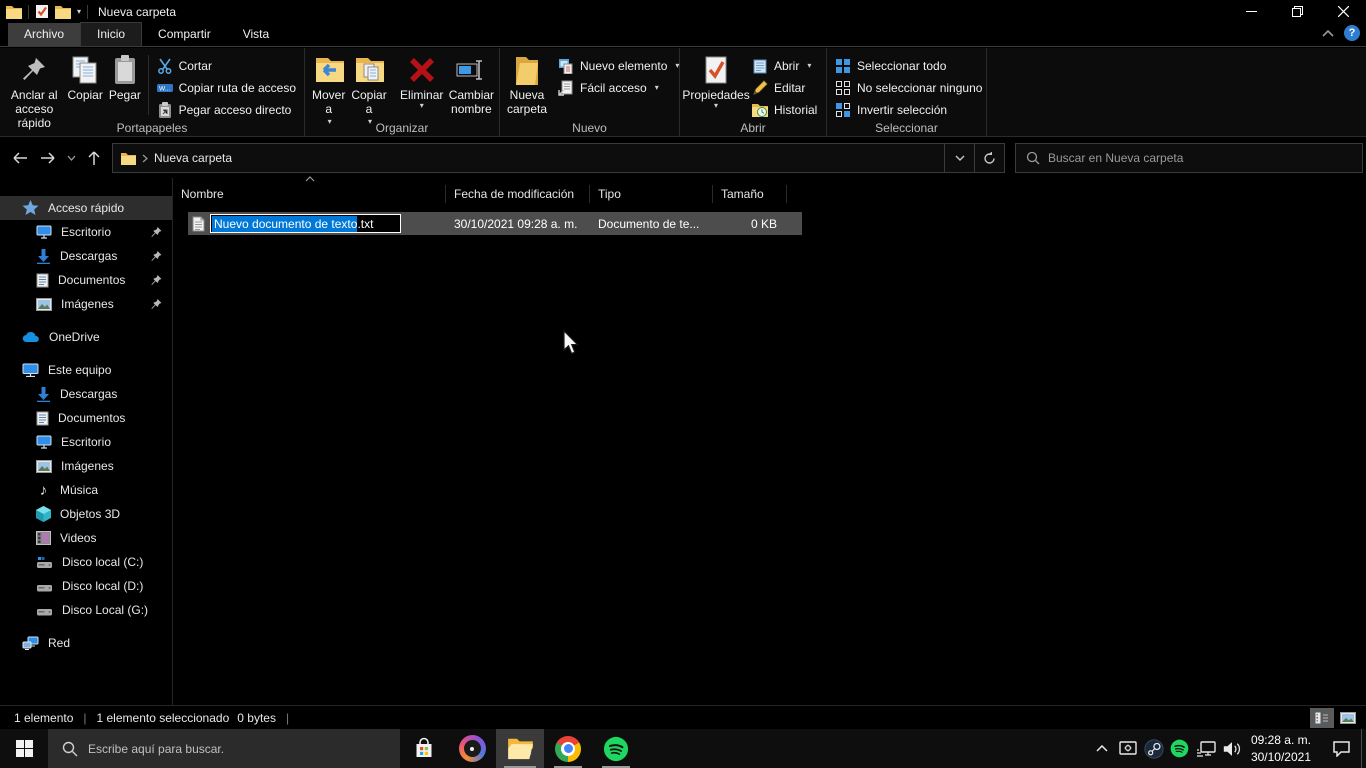  What do you see at coordinates (86, 280) in the screenshot?
I see `sidebar-item-documentos-pinned: Documentos` at bounding box center [86, 280].